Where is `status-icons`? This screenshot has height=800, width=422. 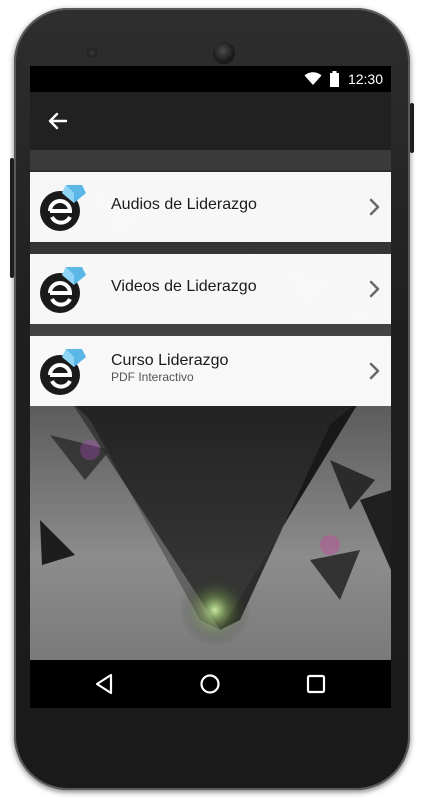
status-icons is located at coordinates (321, 79).